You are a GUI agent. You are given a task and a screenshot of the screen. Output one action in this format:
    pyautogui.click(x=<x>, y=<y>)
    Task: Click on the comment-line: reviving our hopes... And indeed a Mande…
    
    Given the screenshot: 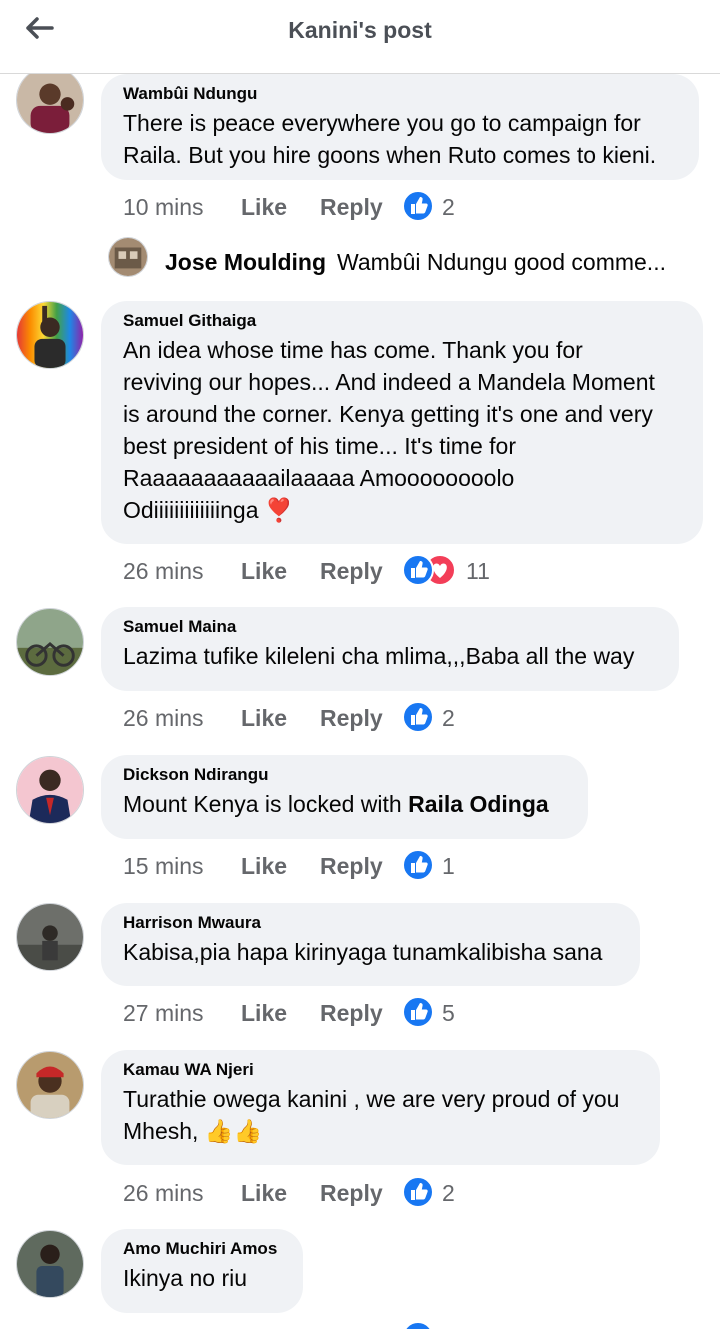 What is the action you would take?
    pyautogui.click(x=389, y=382)
    